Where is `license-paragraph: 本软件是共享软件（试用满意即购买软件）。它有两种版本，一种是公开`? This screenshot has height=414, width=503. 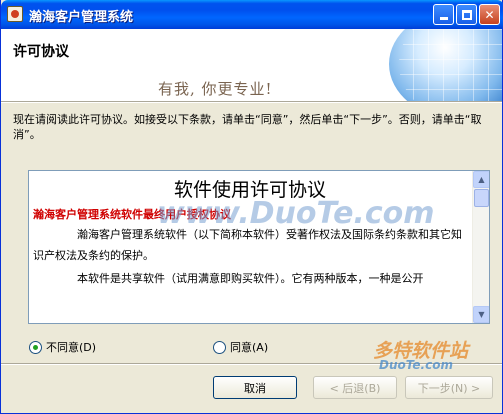
license-paragraph: 本软件是共享软件（试用满意即购买软件）。它有两种版本，一种是公开 is located at coordinates (250, 278).